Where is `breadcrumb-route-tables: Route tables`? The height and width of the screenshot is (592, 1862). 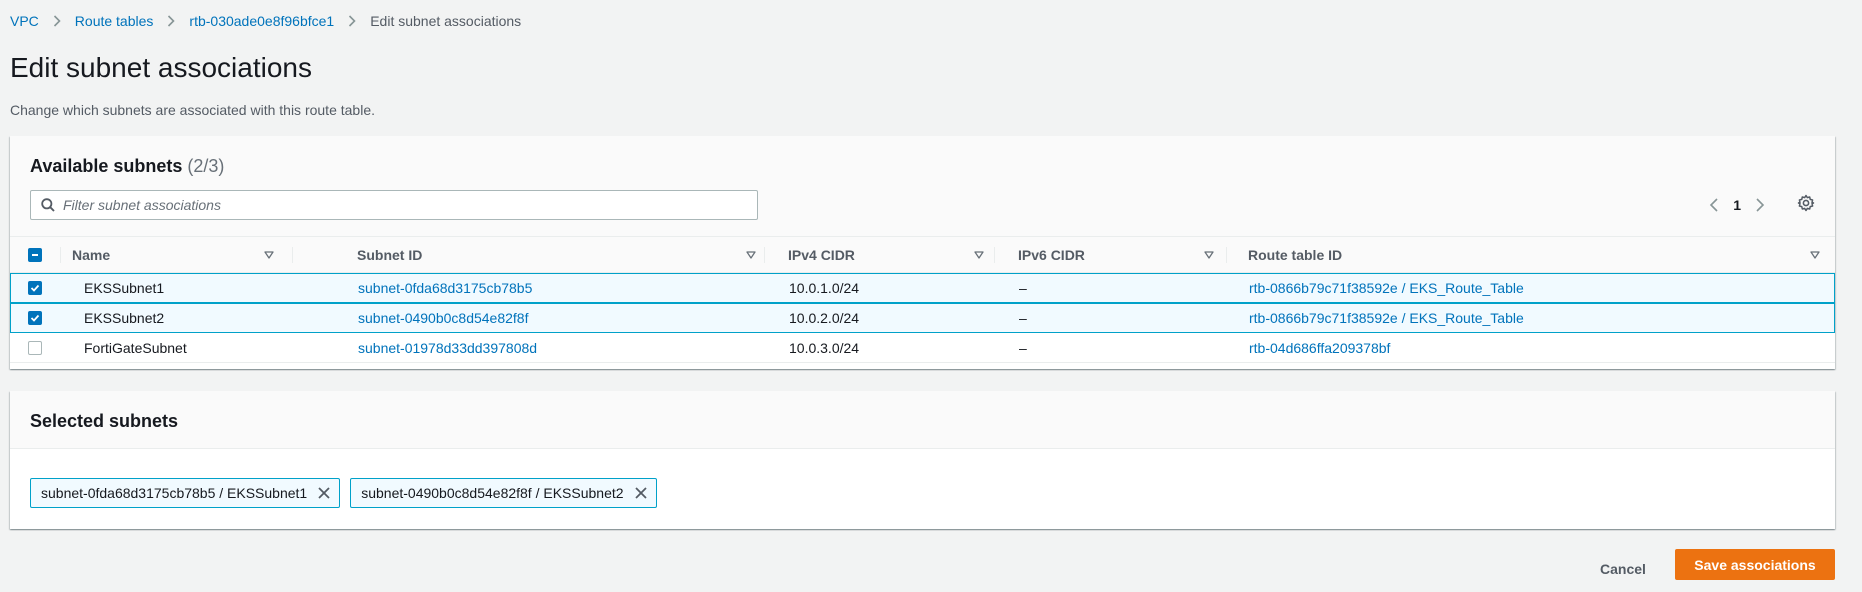 breadcrumb-route-tables: Route tables is located at coordinates (114, 21).